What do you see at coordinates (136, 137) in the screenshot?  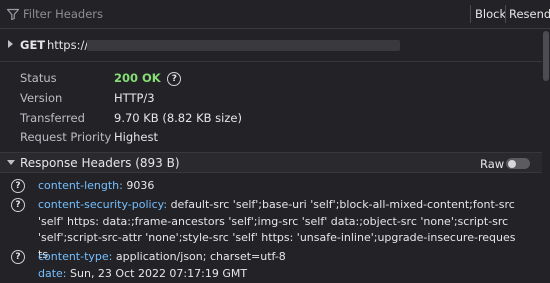 I see `summary-value: Highest` at bounding box center [136, 137].